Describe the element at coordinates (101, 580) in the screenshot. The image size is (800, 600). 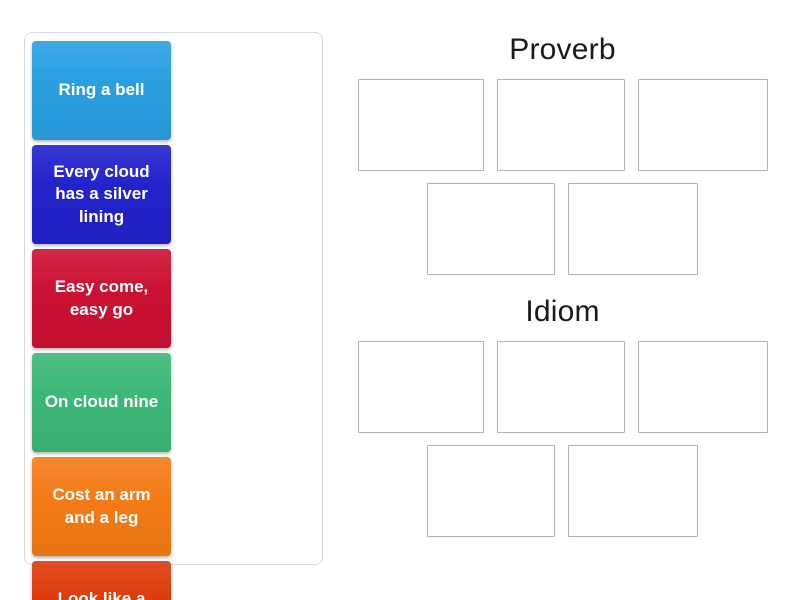
I see `answer-tile: Look like a million bucks` at that location.